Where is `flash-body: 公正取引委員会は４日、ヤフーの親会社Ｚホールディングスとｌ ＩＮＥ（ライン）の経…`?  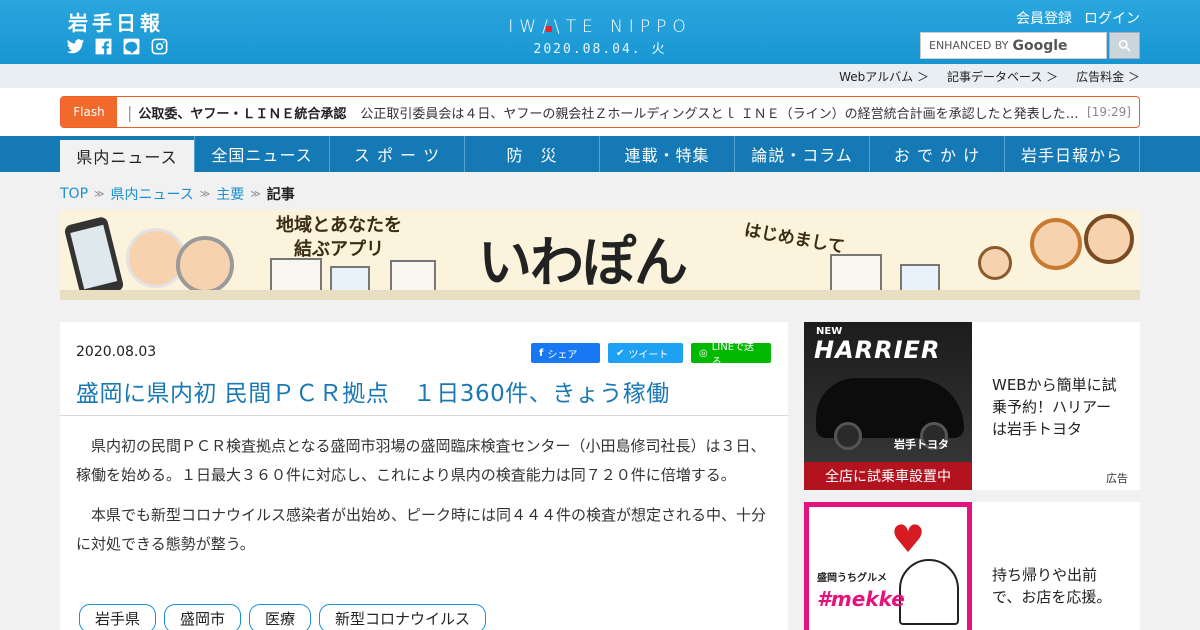
flash-body: 公正取引委員会は４日、ヤフーの親会社Ｚホールディングスとｌ ＩＮＥ（ライン）の経… is located at coordinates (720, 112).